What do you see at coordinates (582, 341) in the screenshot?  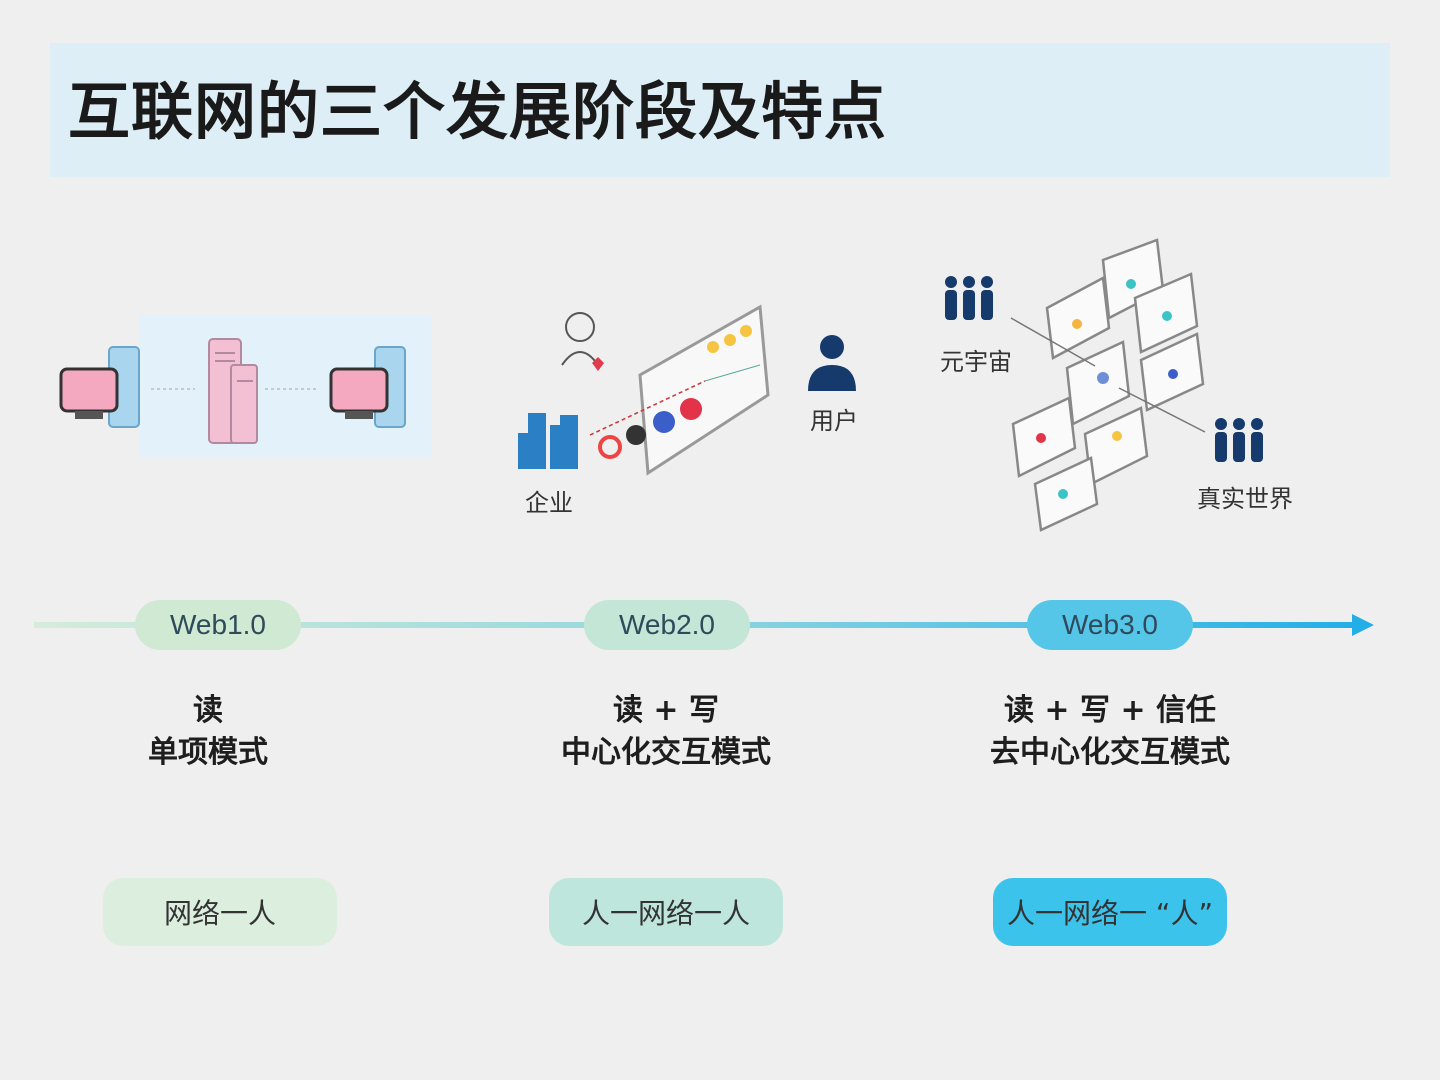 I see `person-heart-icon` at bounding box center [582, 341].